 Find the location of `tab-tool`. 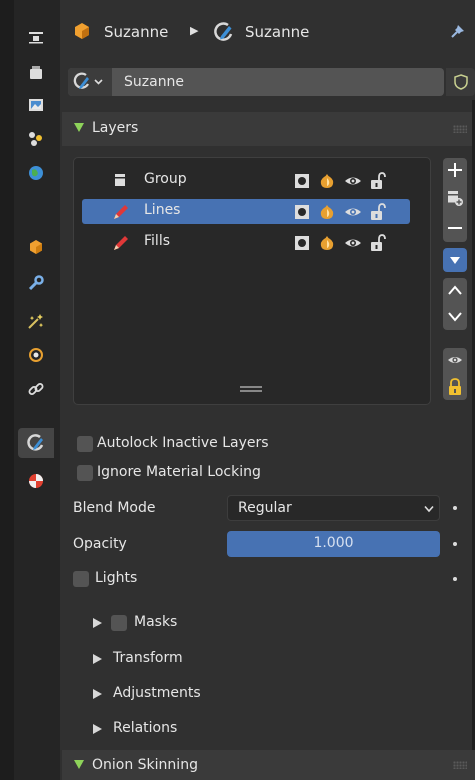

tab-tool is located at coordinates (36, 37).